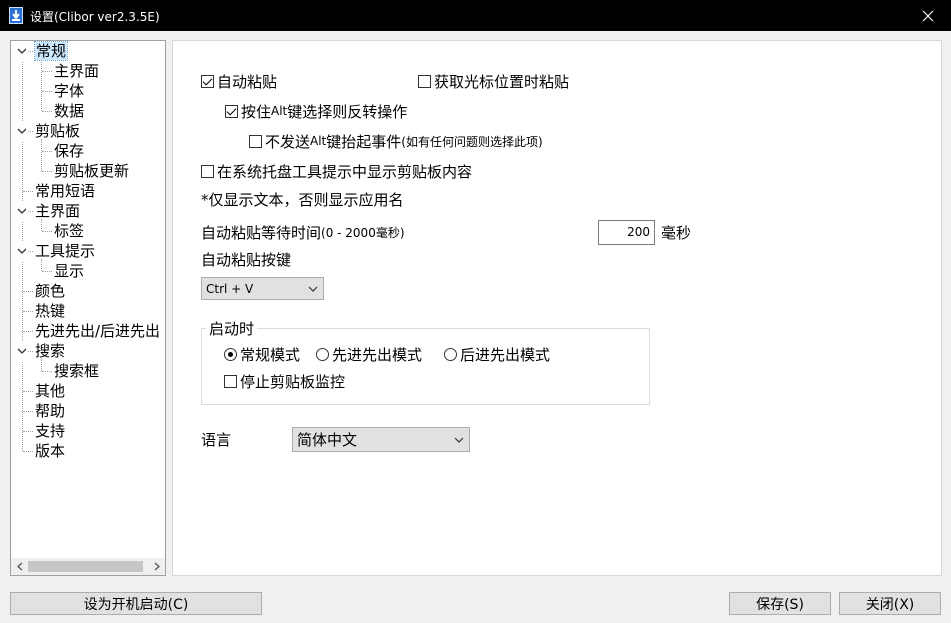 The height and width of the screenshot is (623, 951). What do you see at coordinates (303, 232) in the screenshot?
I see `paste-wait-label: 自动粘贴等待时间 (0 - 2000毫秒)` at bounding box center [303, 232].